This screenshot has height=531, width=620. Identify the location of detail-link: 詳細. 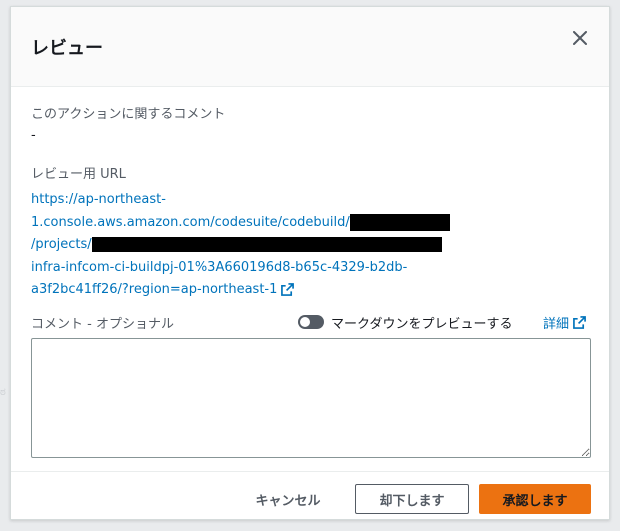
(564, 322).